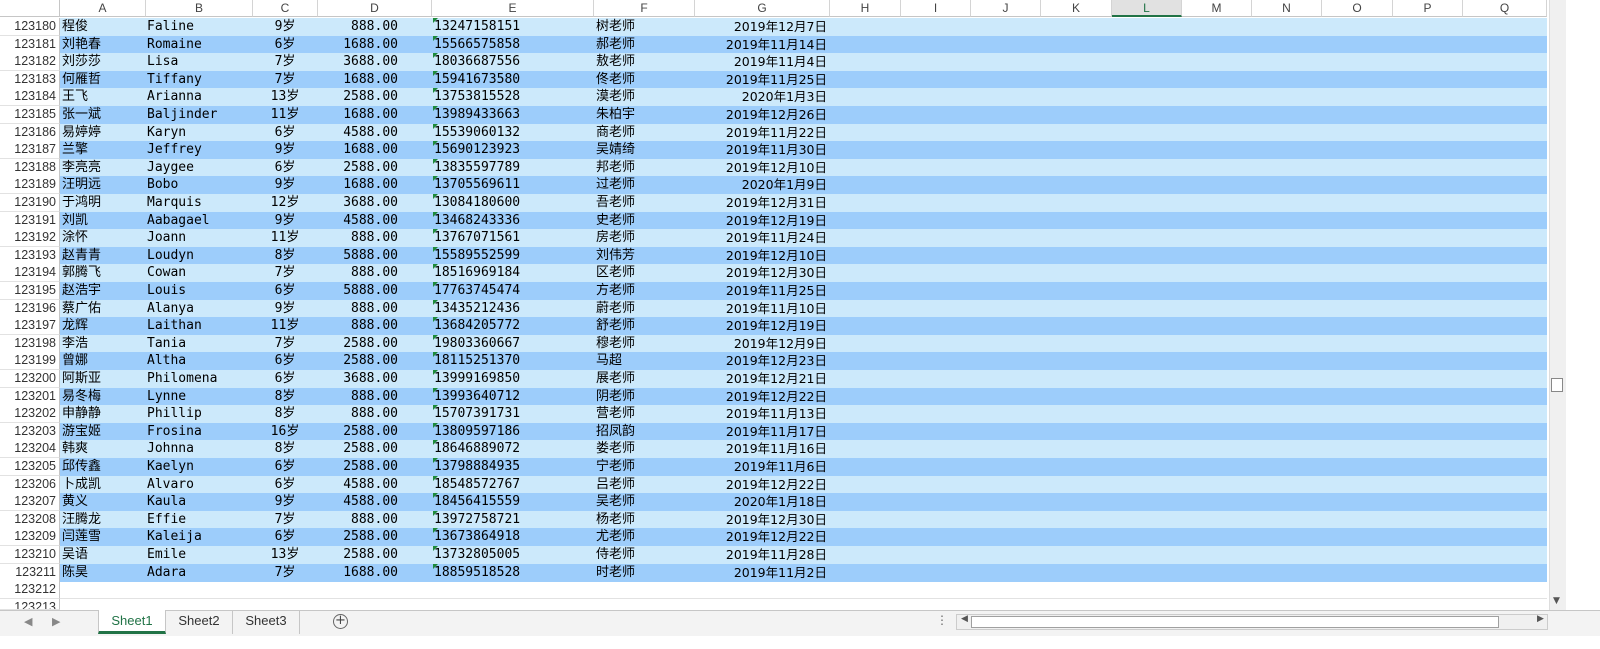  I want to click on scroll-left-icon: ◀, so click(964, 619).